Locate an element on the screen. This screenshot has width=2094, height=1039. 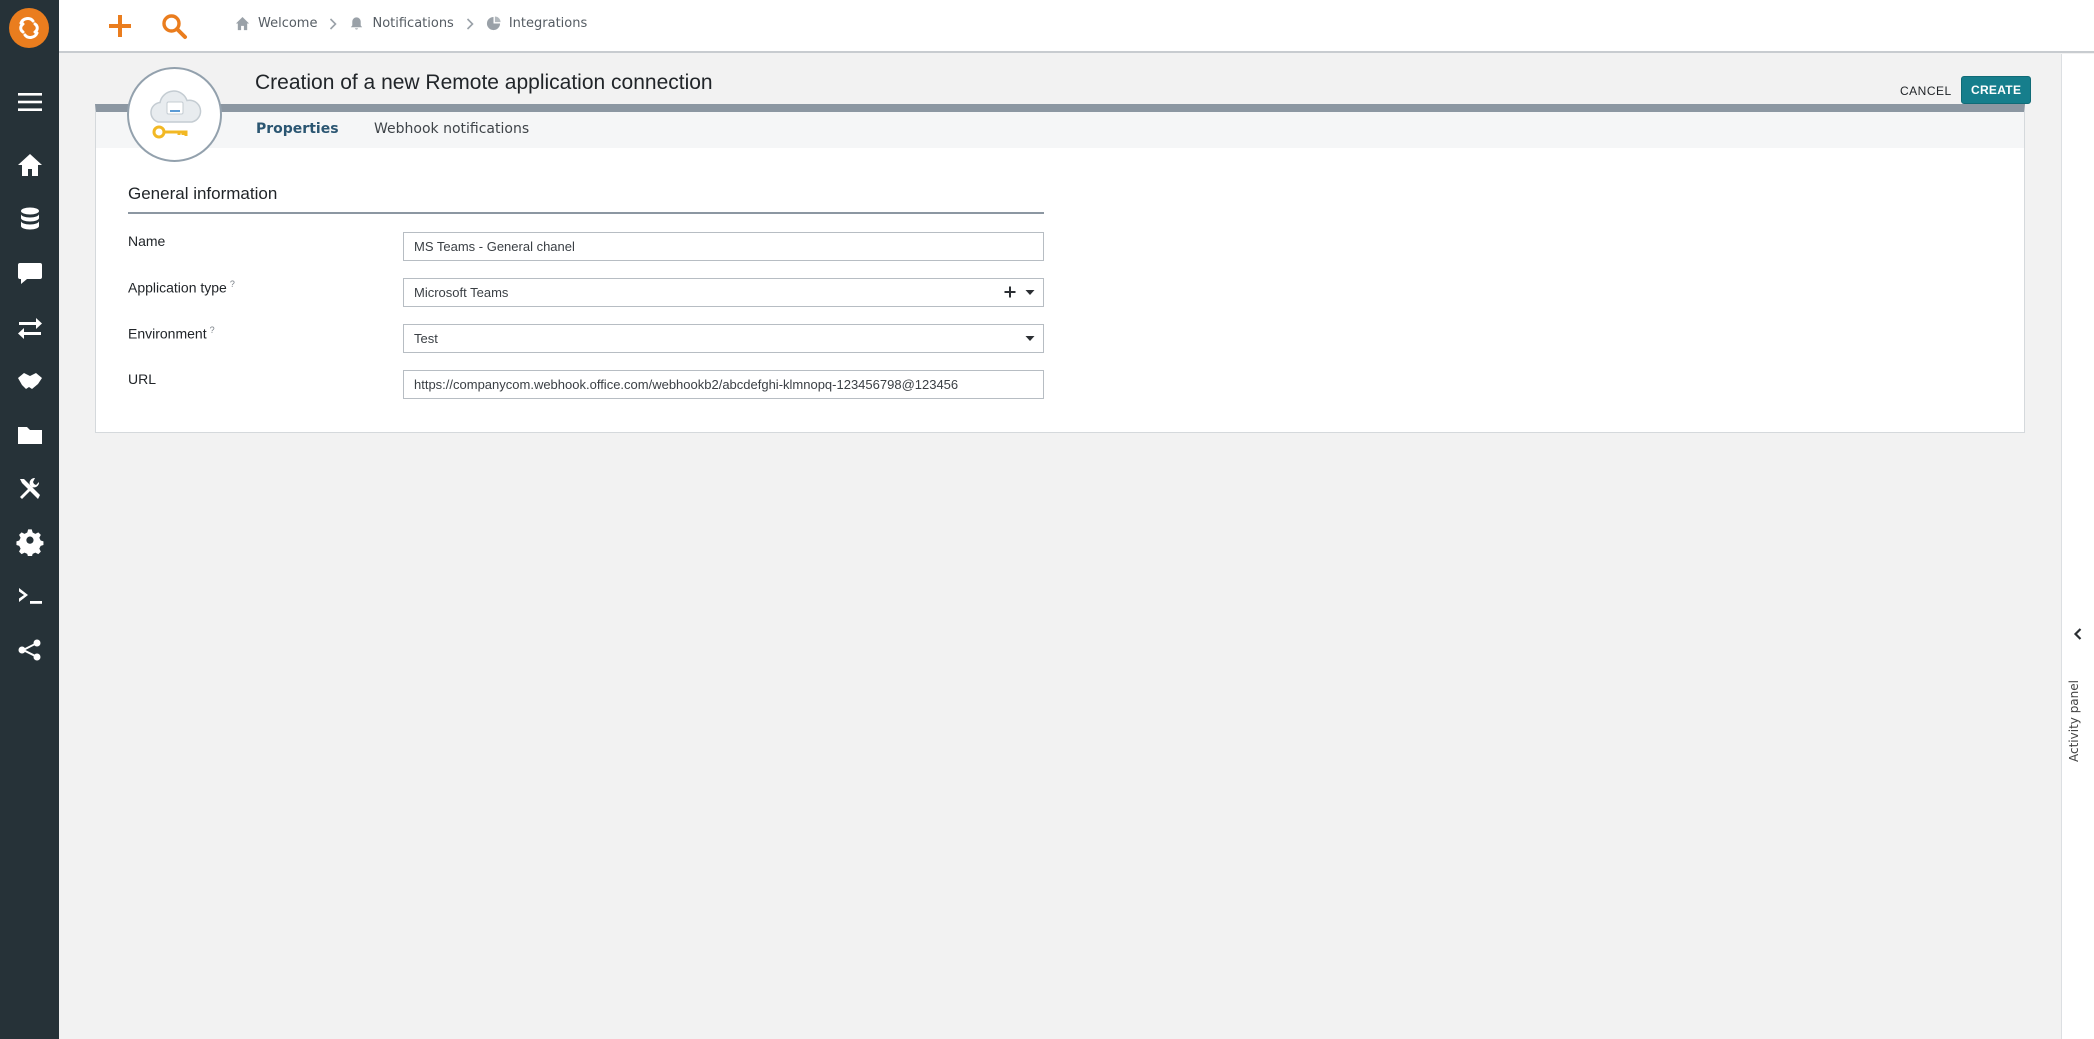
breadcrumb-integrations: Integrations is located at coordinates (536, 23).